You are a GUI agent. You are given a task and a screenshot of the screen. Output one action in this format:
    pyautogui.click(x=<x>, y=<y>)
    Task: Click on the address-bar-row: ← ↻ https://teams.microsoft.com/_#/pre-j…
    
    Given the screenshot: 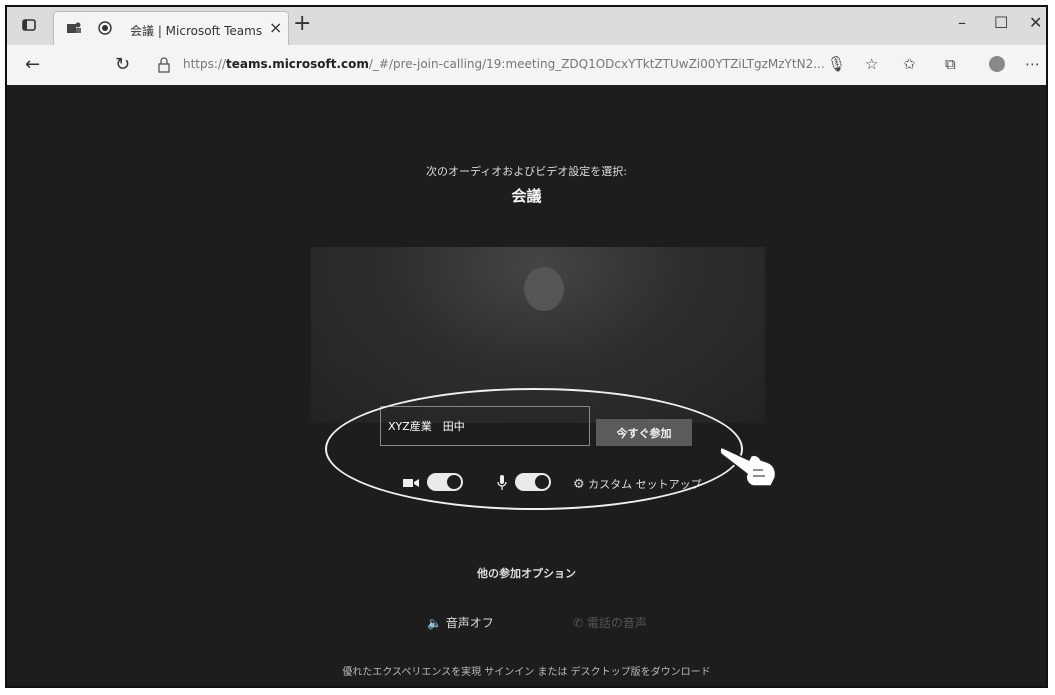 What is the action you would take?
    pyautogui.click(x=526, y=65)
    